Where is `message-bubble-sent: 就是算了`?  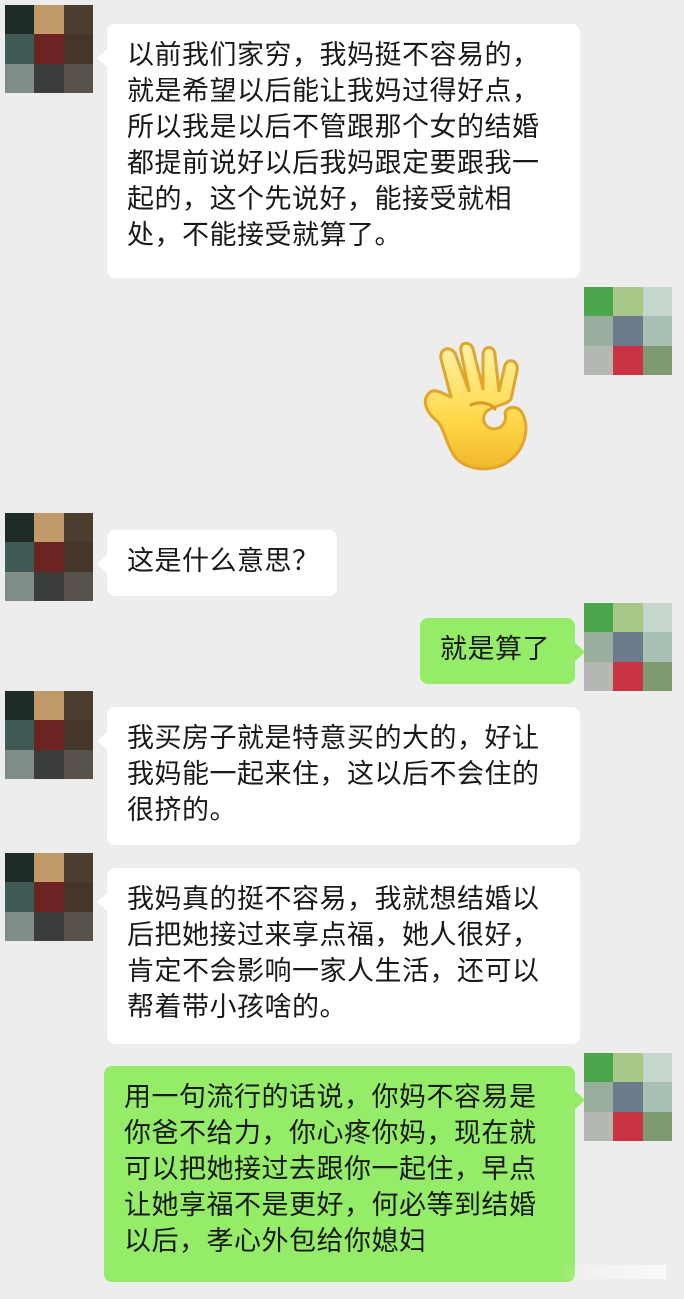
message-bubble-sent: 就是算了 is located at coordinates (502, 651).